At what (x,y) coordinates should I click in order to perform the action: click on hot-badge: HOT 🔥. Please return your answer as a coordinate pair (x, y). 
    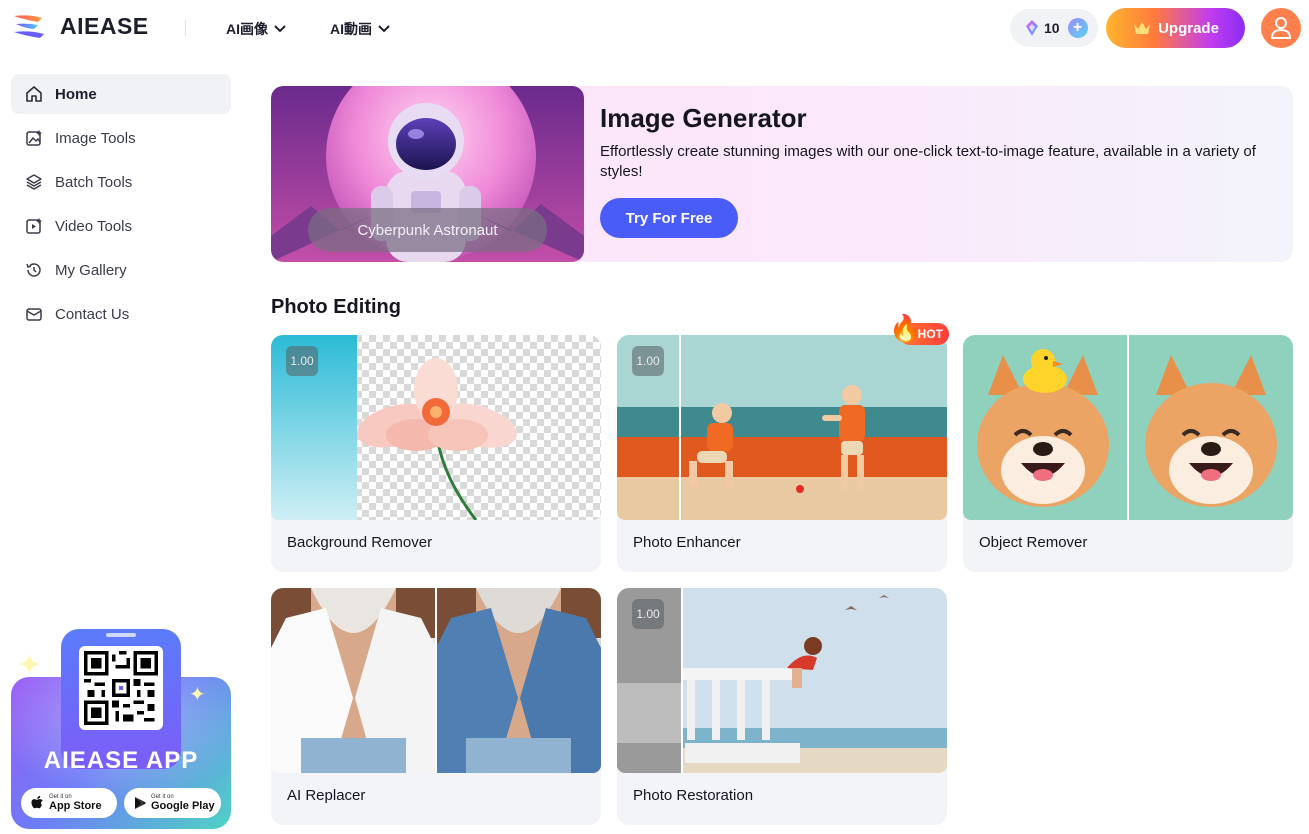
    Looking at the image, I should click on (919, 331).